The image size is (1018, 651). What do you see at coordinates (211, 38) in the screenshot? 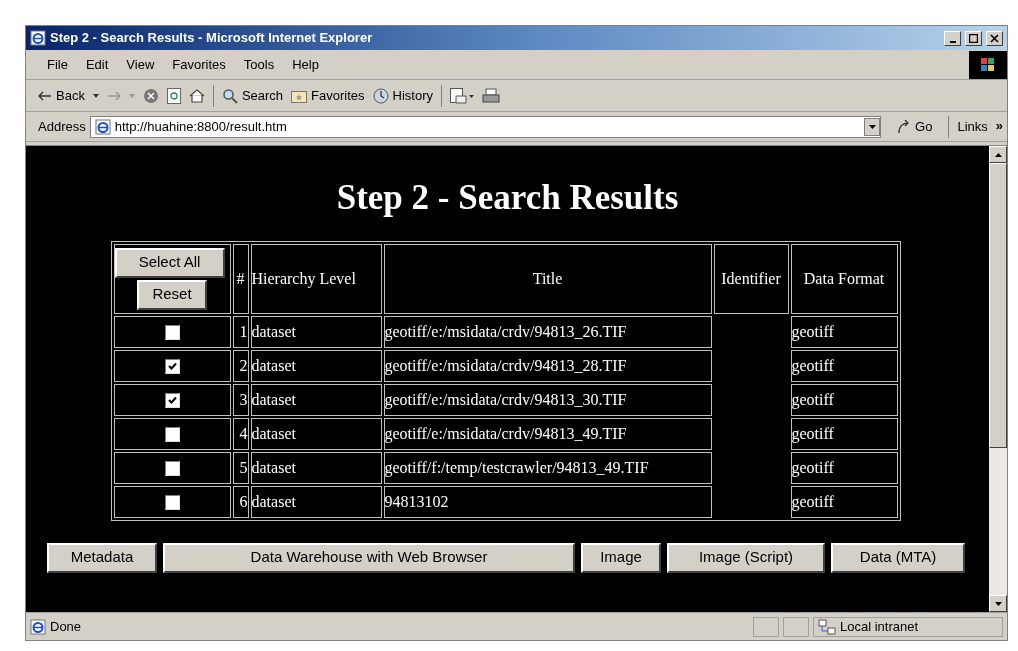
I see `window-title: Step 2 - Search Results - Microsoft Internet Explorer` at bounding box center [211, 38].